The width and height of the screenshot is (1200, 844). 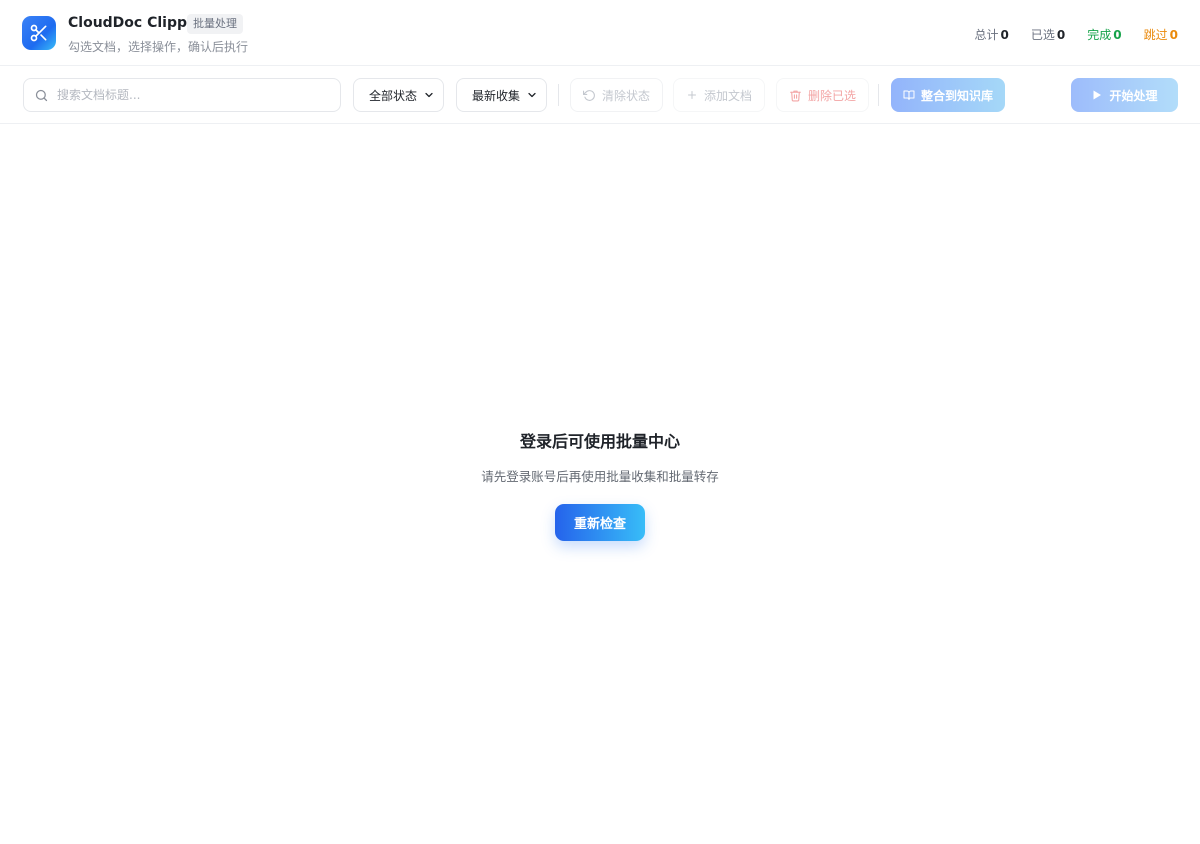 I want to click on stat-done-label: 完成, so click(x=1099, y=35).